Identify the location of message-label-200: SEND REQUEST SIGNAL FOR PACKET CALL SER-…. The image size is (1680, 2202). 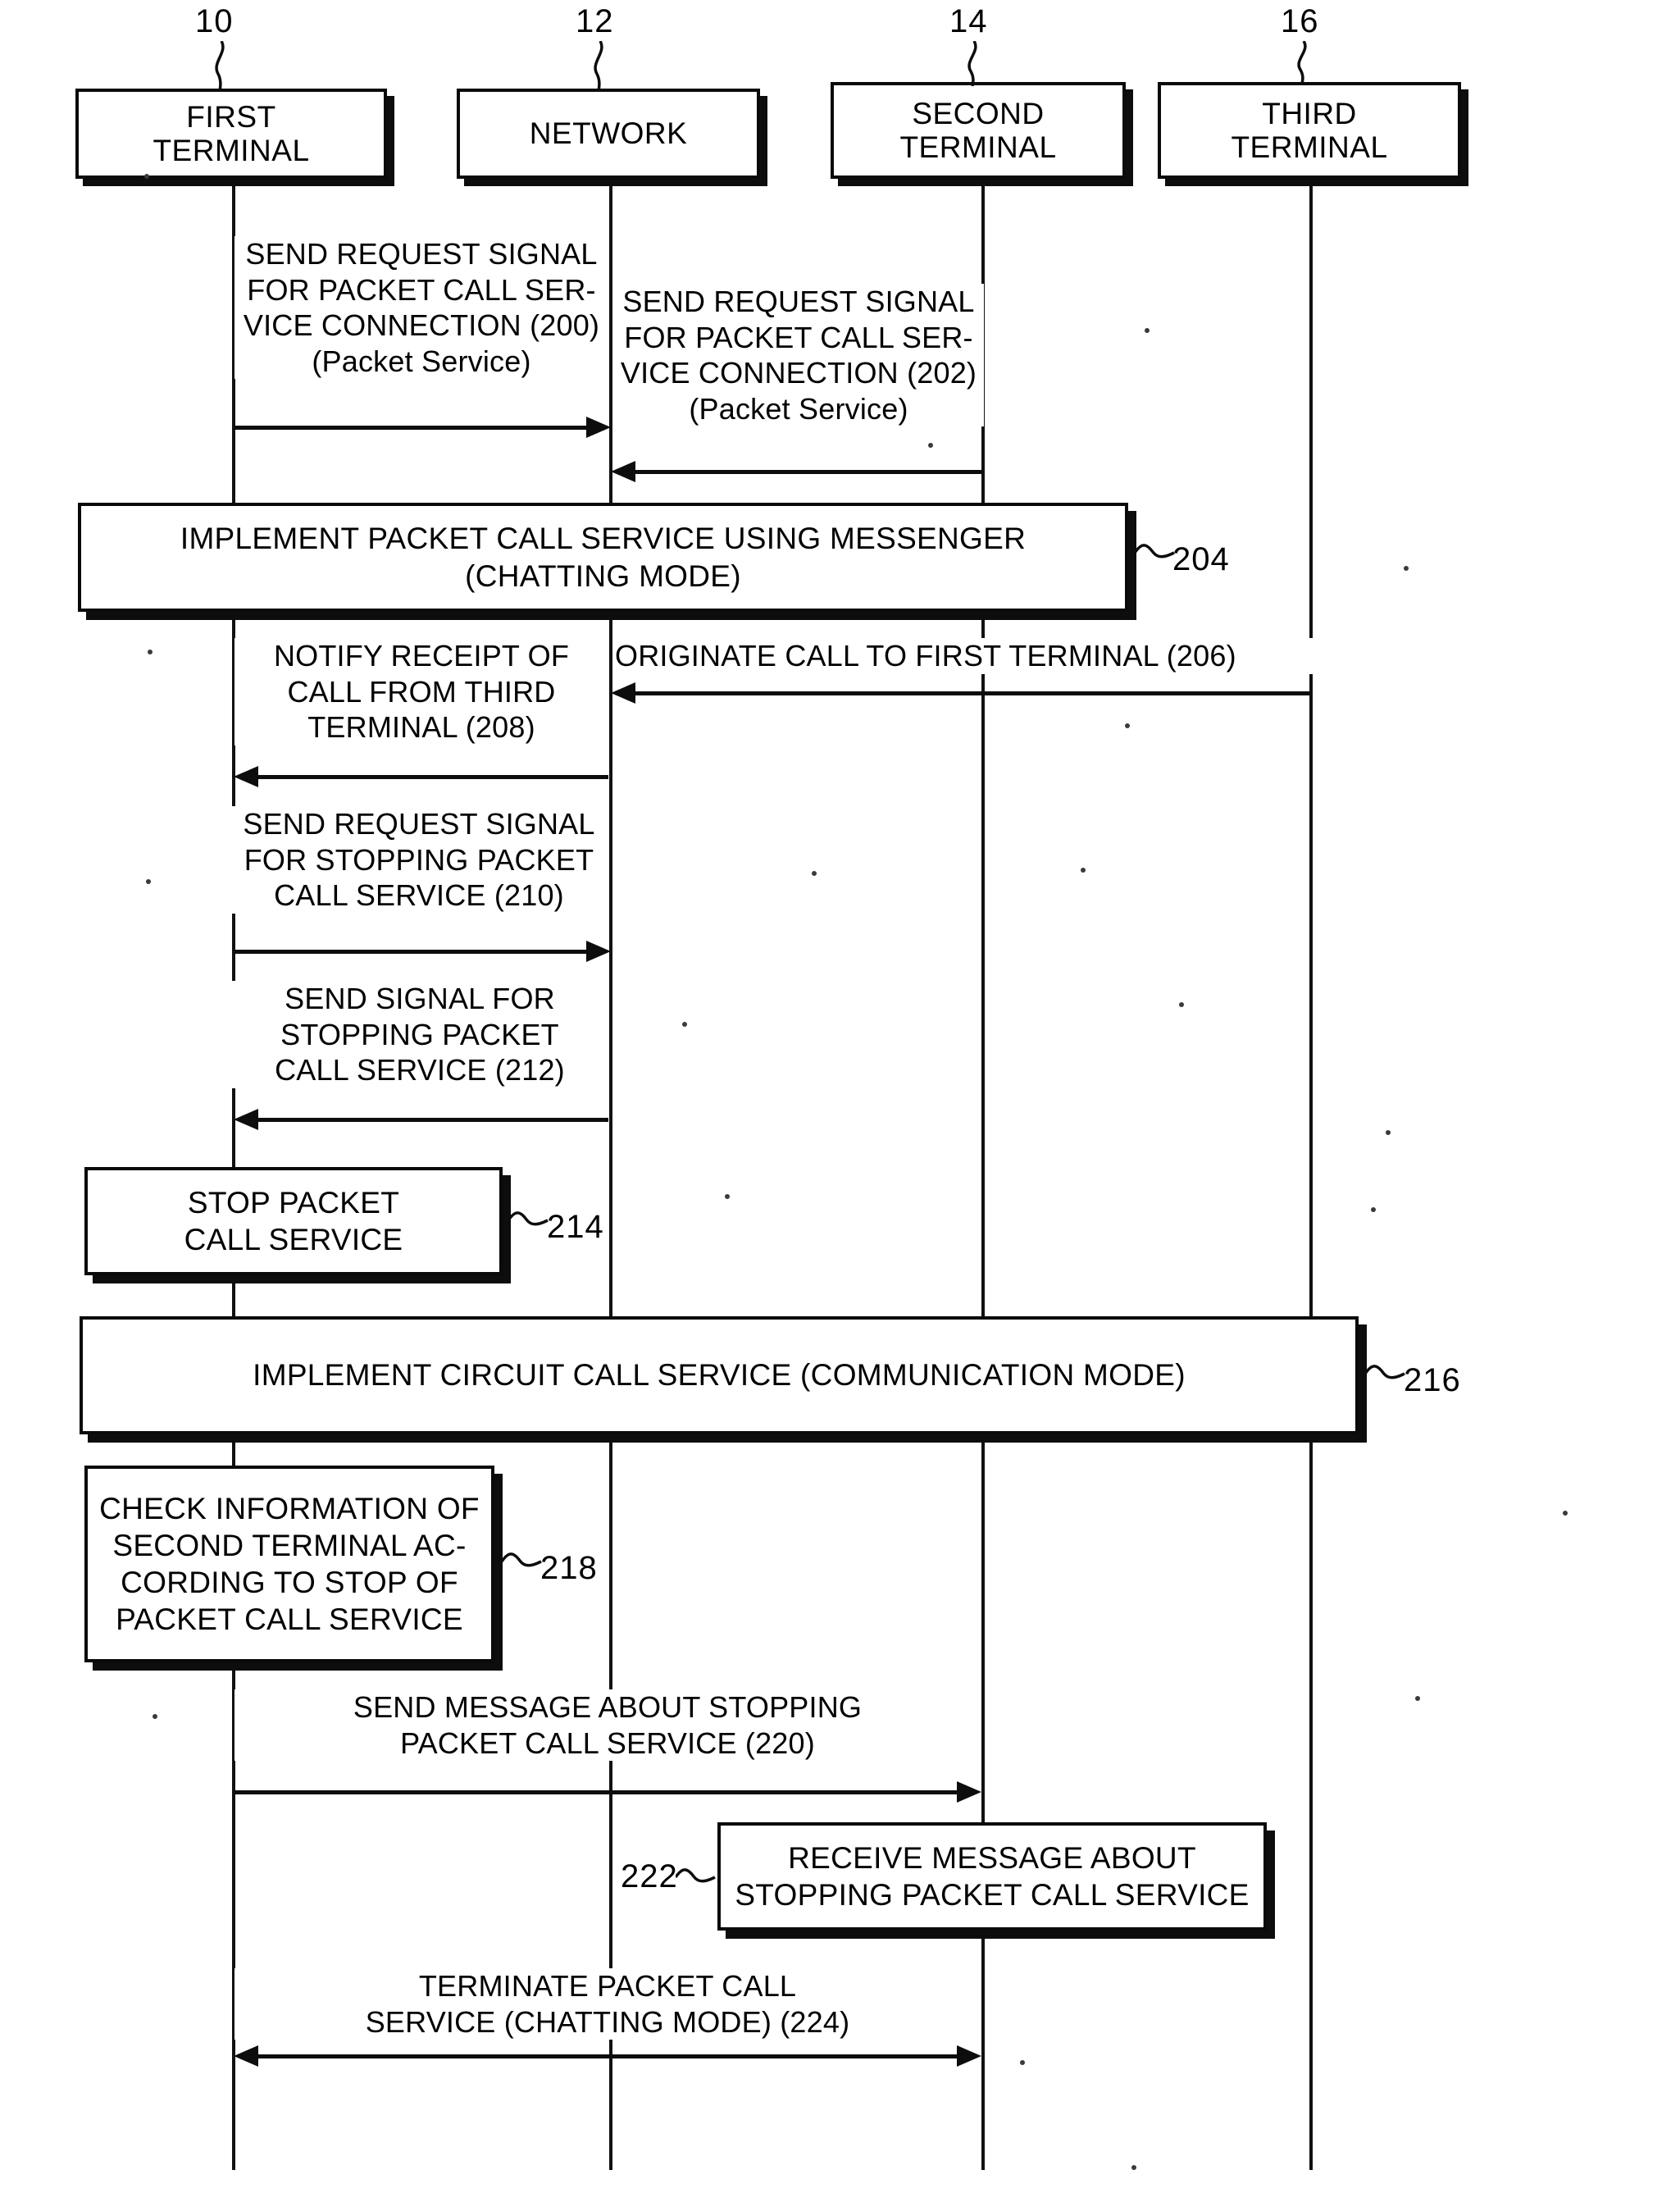
(421, 308).